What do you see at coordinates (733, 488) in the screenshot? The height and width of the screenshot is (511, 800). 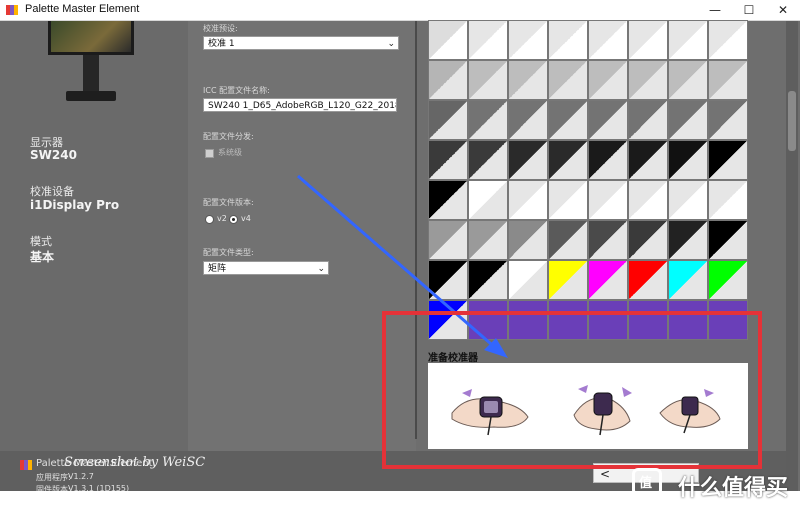 I see `site-watermark: 什么值得买` at bounding box center [733, 488].